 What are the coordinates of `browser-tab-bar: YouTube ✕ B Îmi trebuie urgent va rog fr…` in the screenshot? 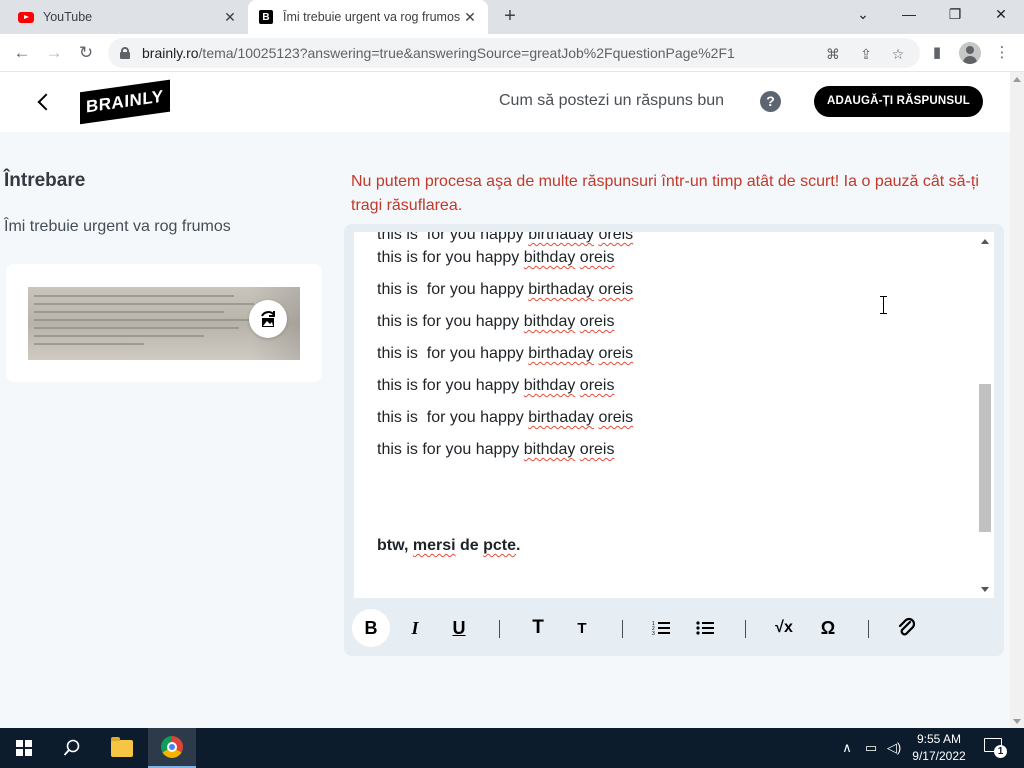 It's located at (512, 17).